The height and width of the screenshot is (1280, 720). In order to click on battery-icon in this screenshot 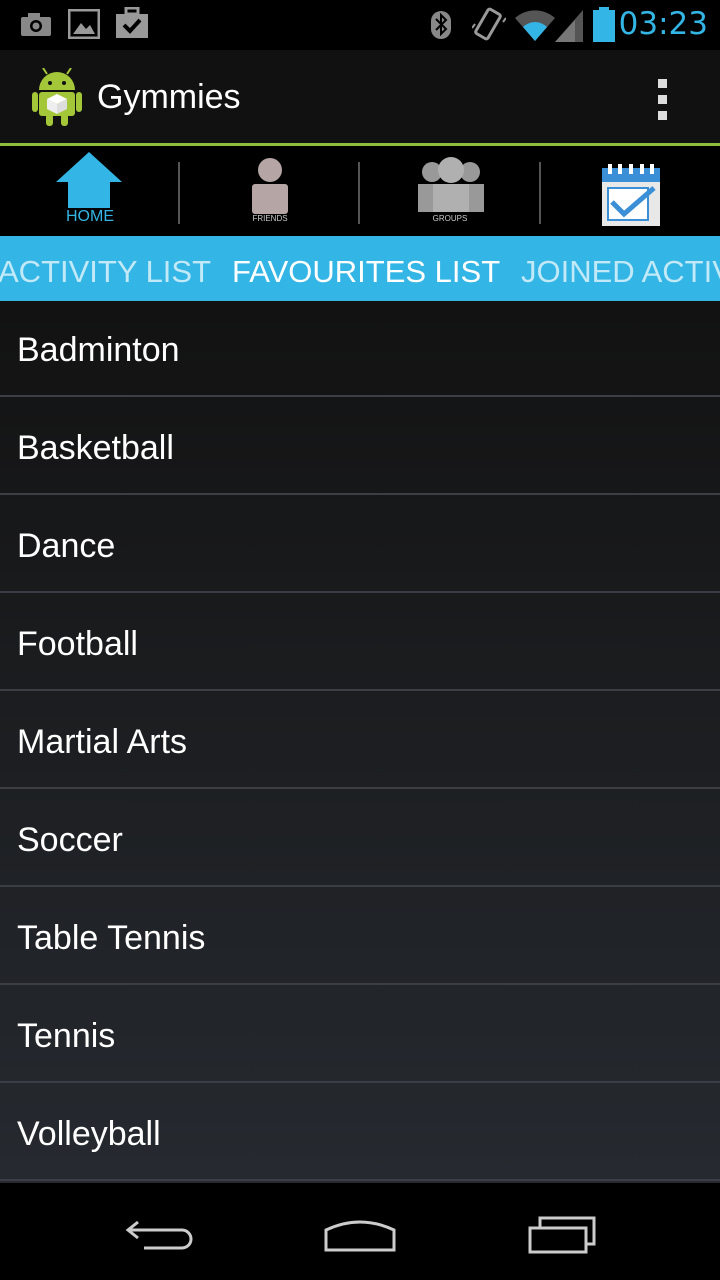, I will do `click(604, 24)`.